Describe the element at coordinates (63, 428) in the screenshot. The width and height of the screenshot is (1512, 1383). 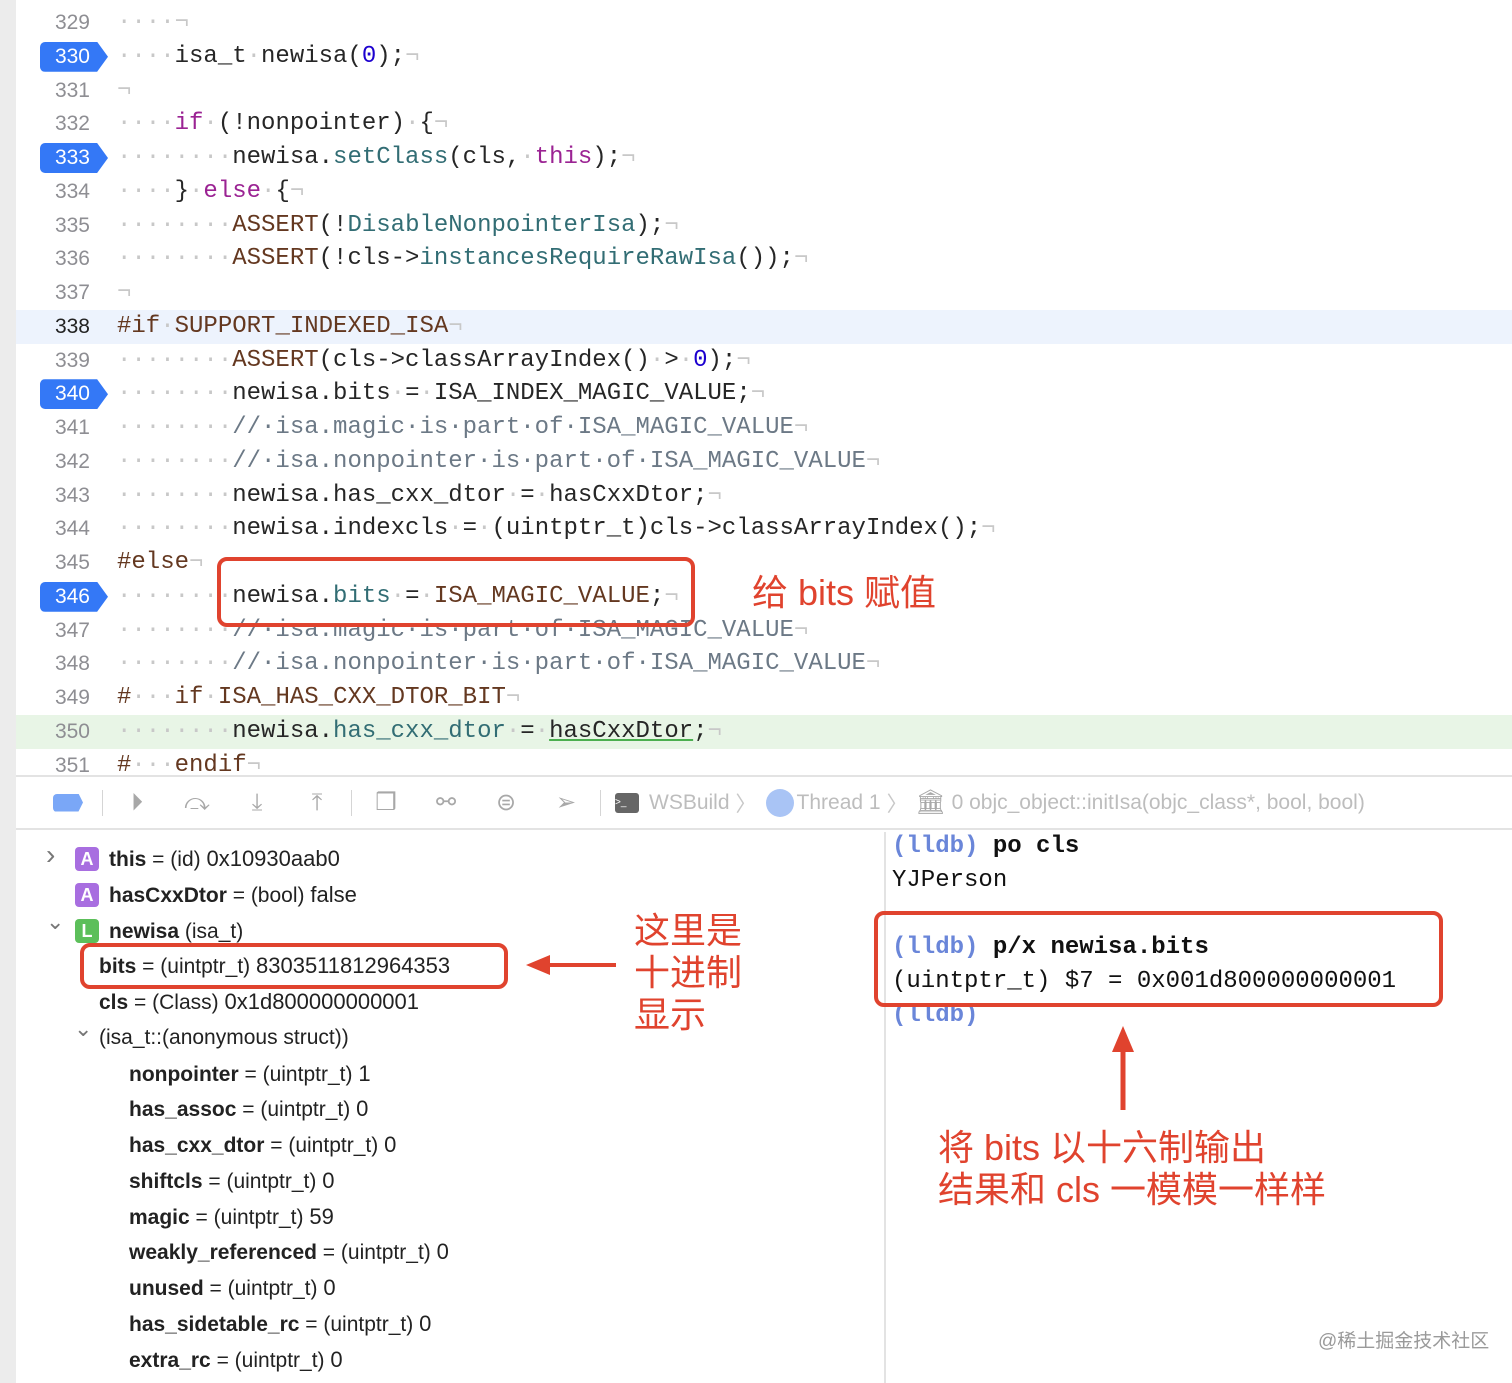
I see `line-number: 341` at that location.